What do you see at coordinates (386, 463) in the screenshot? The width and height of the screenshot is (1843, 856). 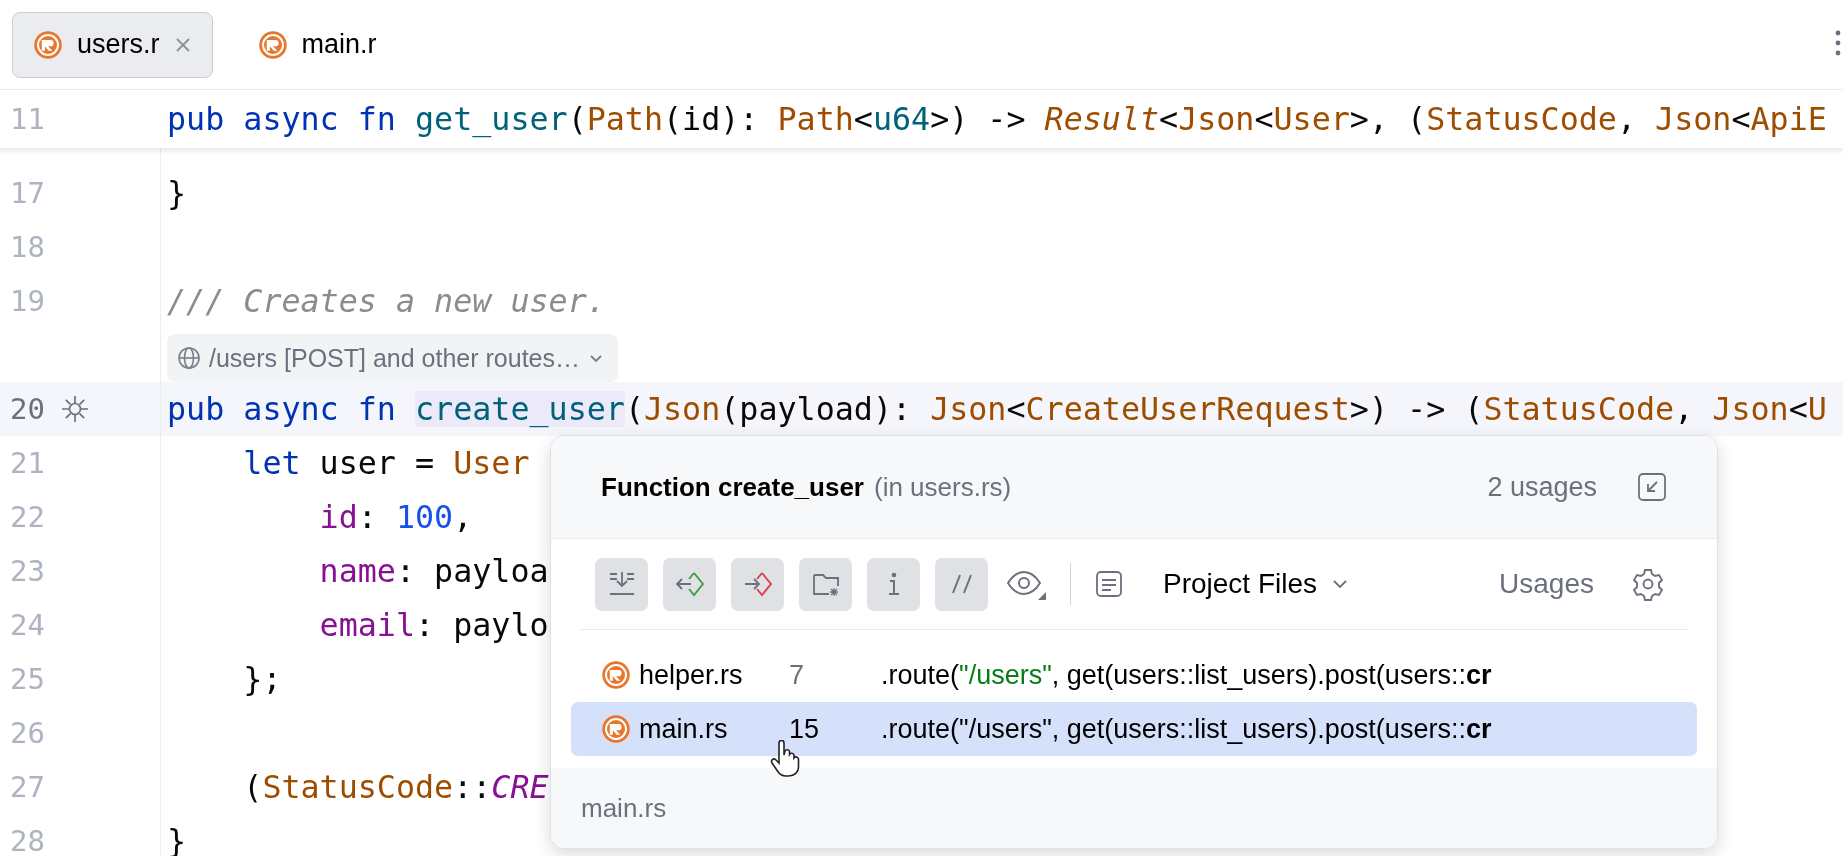 I see `code-line: let user = User` at bounding box center [386, 463].